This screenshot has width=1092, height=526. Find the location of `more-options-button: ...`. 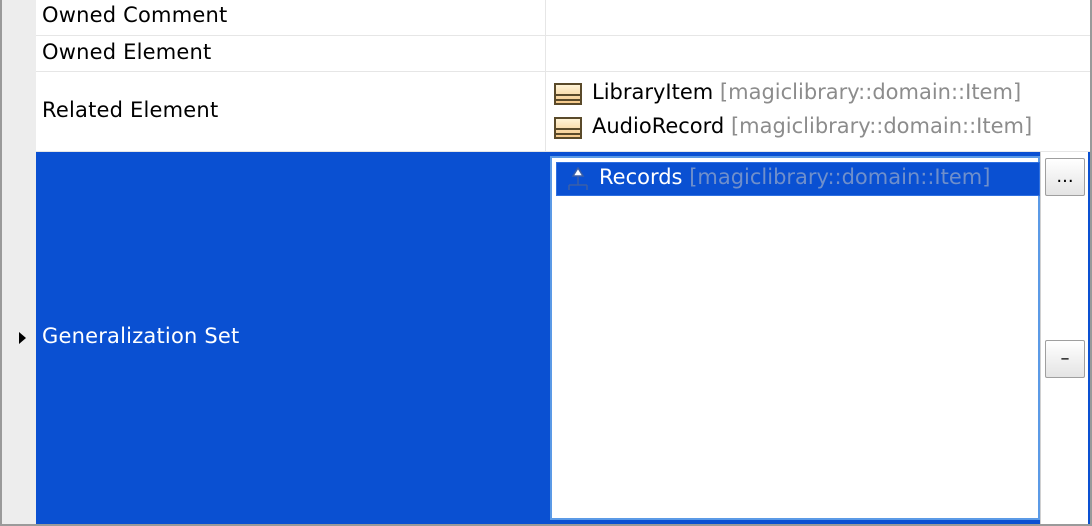

more-options-button: ... is located at coordinates (1065, 177).